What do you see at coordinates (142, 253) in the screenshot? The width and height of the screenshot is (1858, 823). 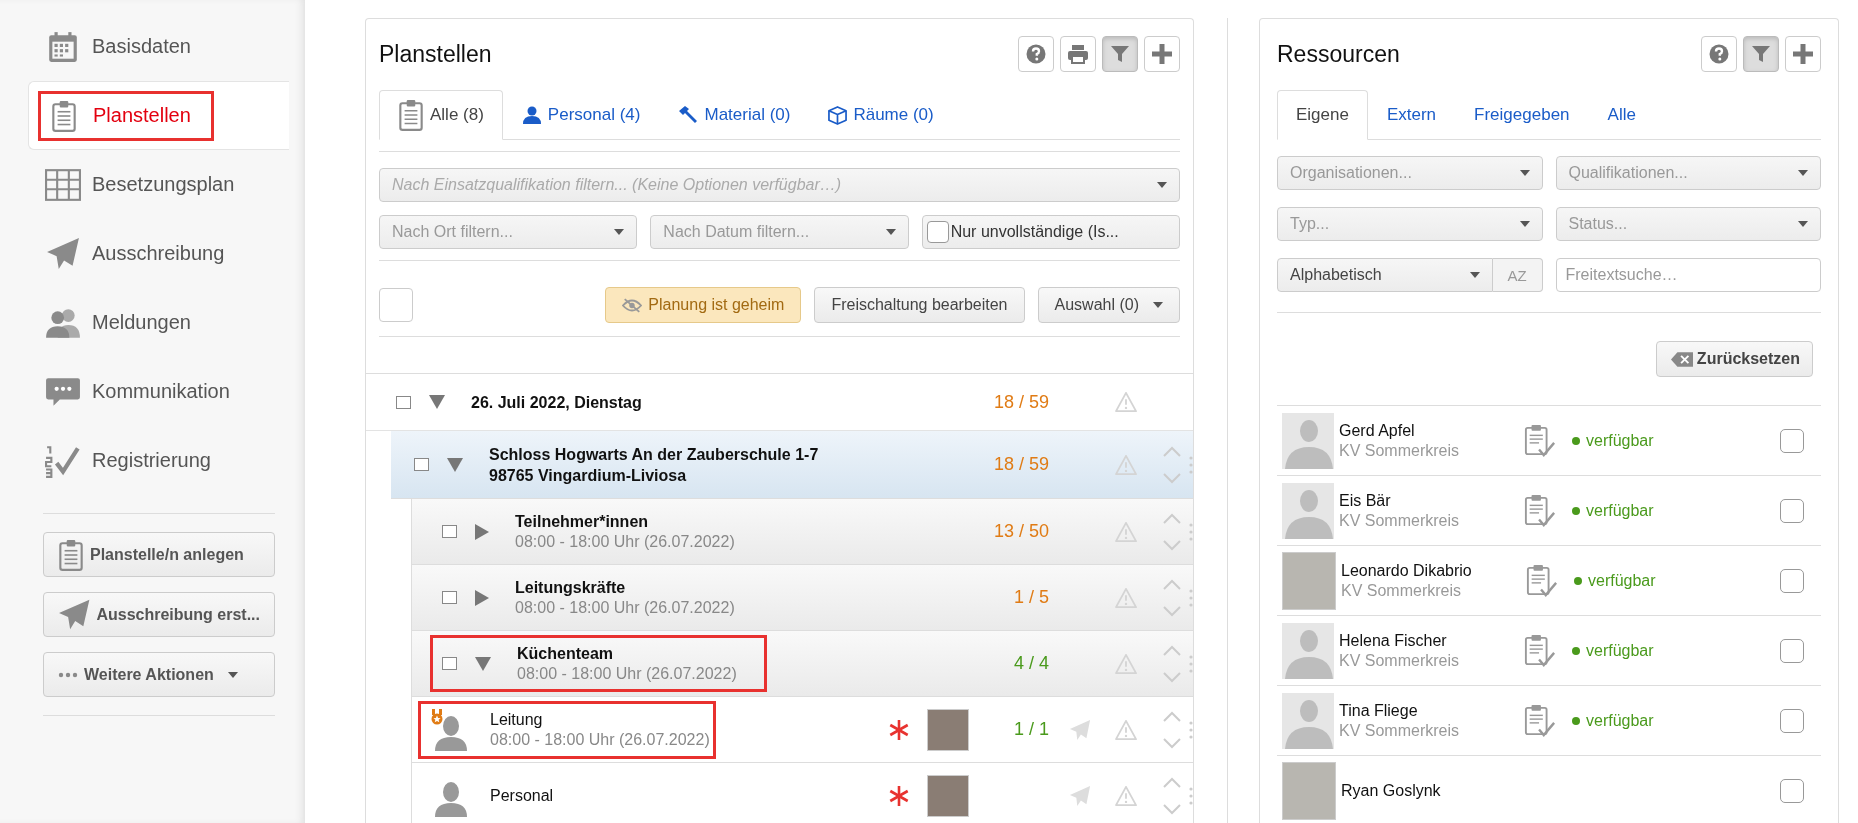 I see `nav-item: Ausschreibung` at bounding box center [142, 253].